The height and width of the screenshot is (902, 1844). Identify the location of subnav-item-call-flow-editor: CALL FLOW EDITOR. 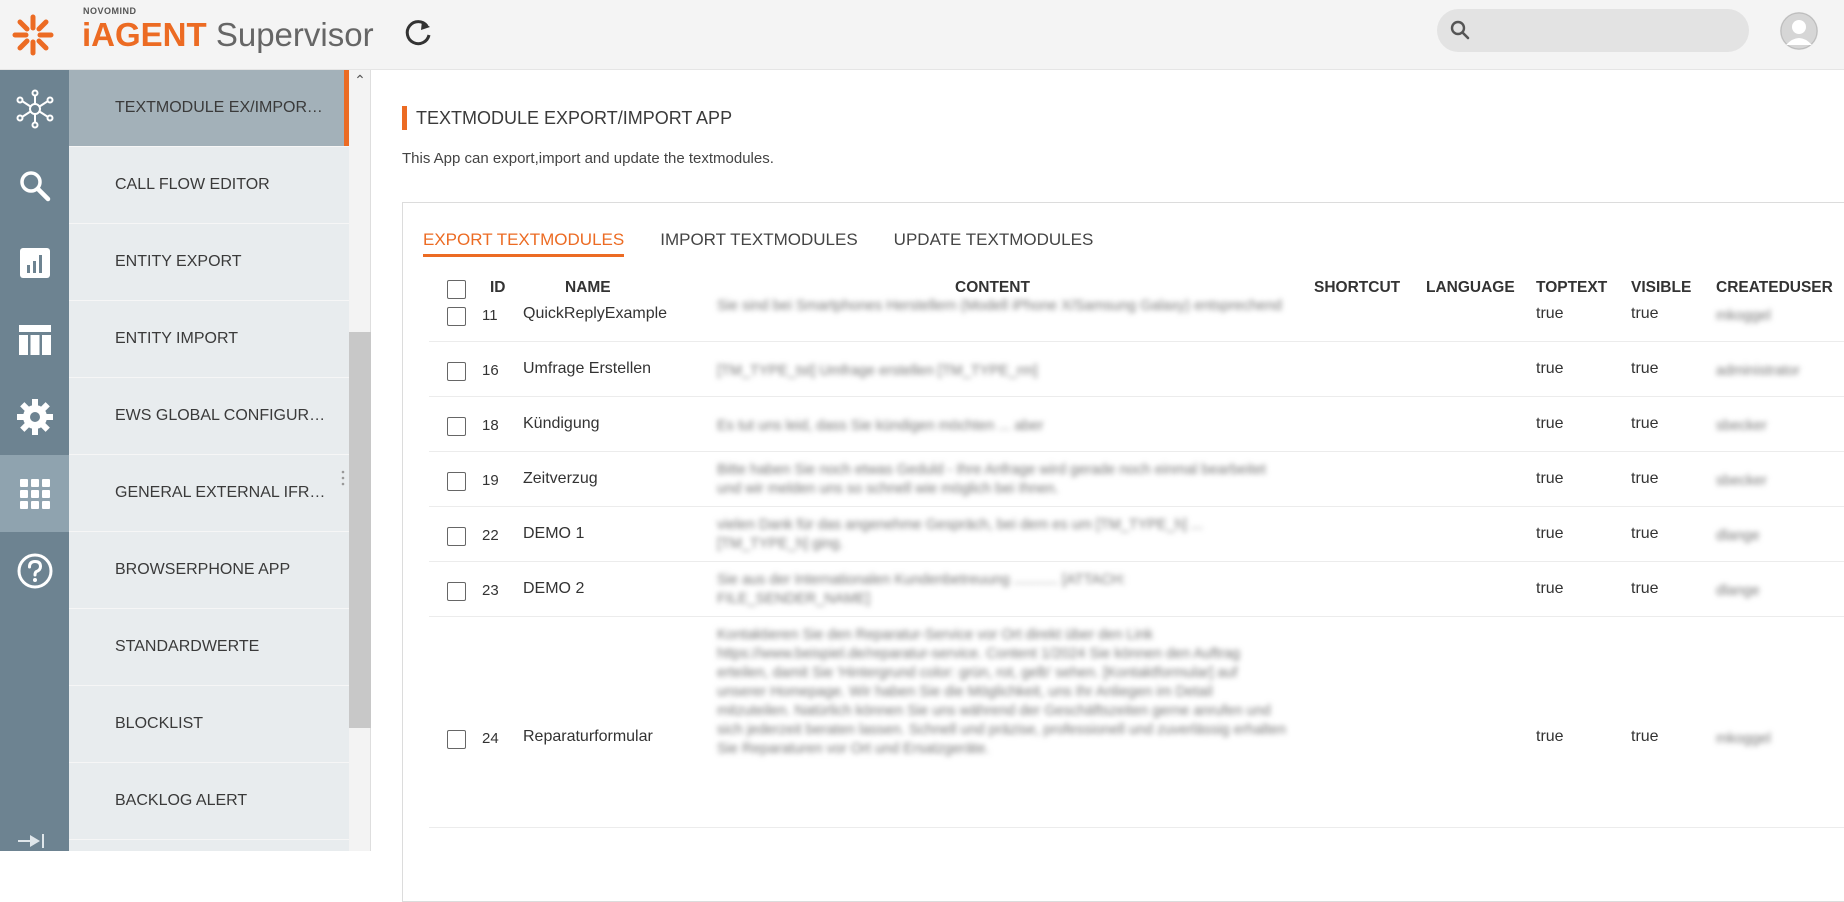
(209, 185).